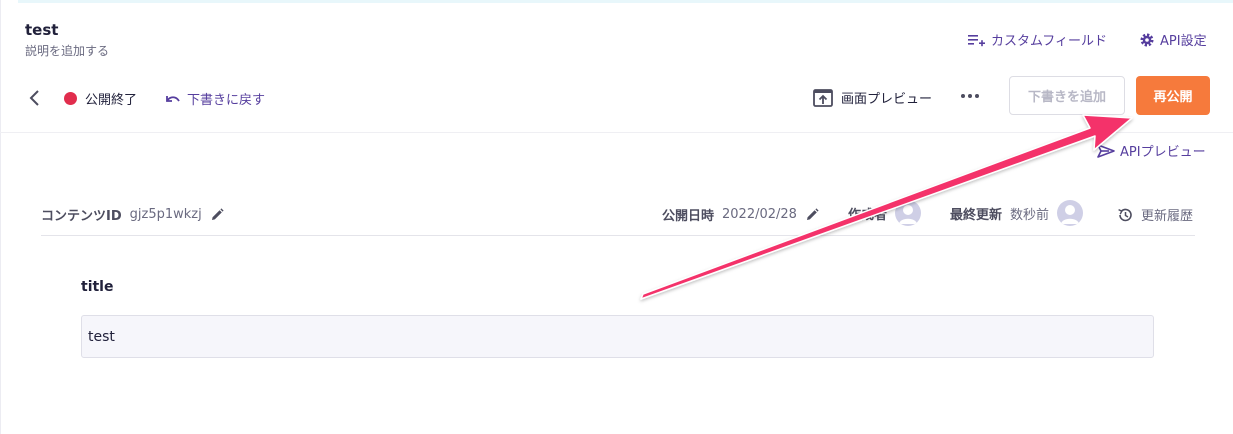 The image size is (1233, 434). What do you see at coordinates (823, 97) in the screenshot?
I see `screen-preview-icon` at bounding box center [823, 97].